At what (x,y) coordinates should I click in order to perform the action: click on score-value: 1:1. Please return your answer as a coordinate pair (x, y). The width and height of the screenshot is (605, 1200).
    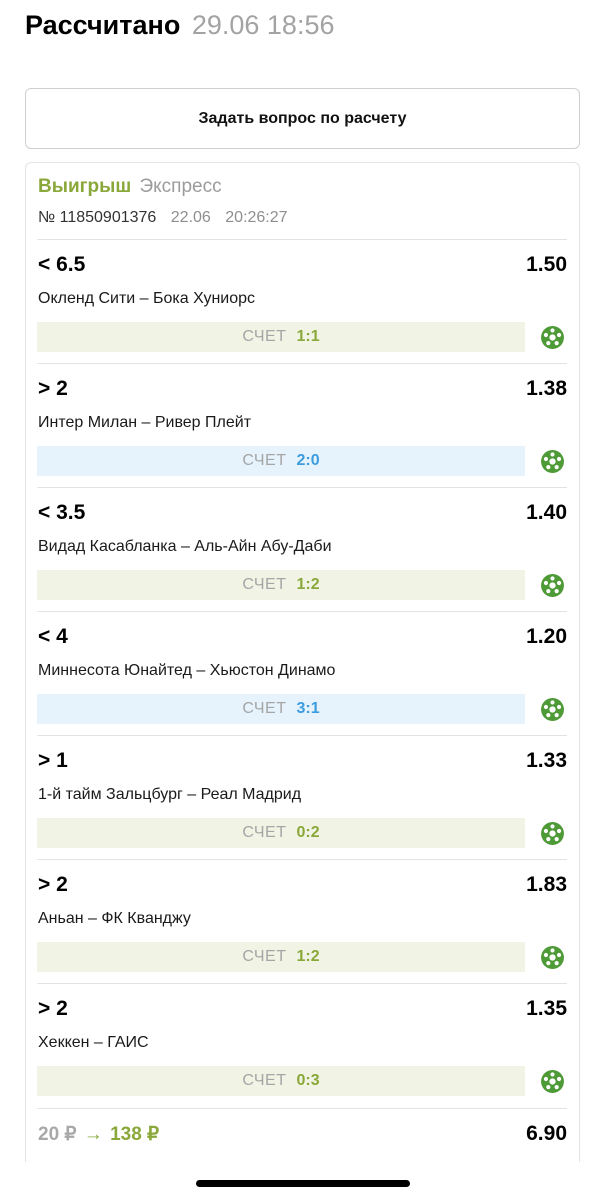
    Looking at the image, I should click on (308, 336).